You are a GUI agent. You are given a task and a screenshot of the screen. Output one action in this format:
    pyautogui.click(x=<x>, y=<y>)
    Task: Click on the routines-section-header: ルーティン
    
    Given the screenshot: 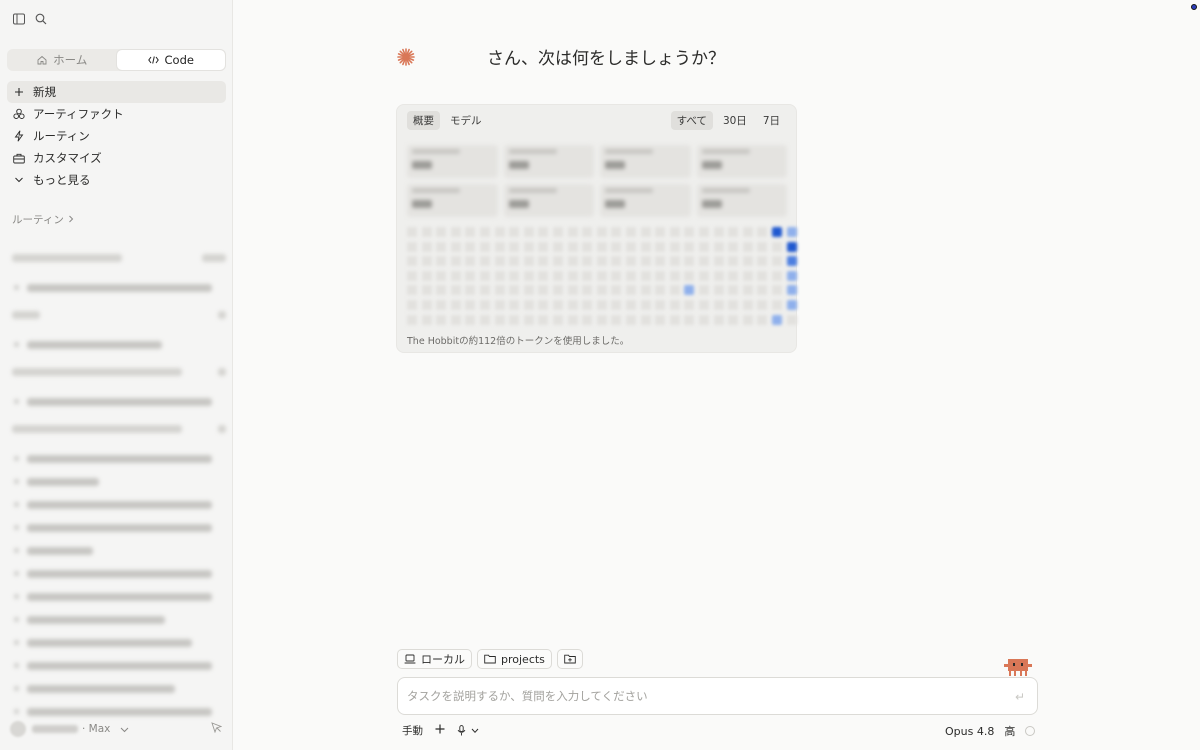 What is the action you would take?
    pyautogui.click(x=43, y=219)
    